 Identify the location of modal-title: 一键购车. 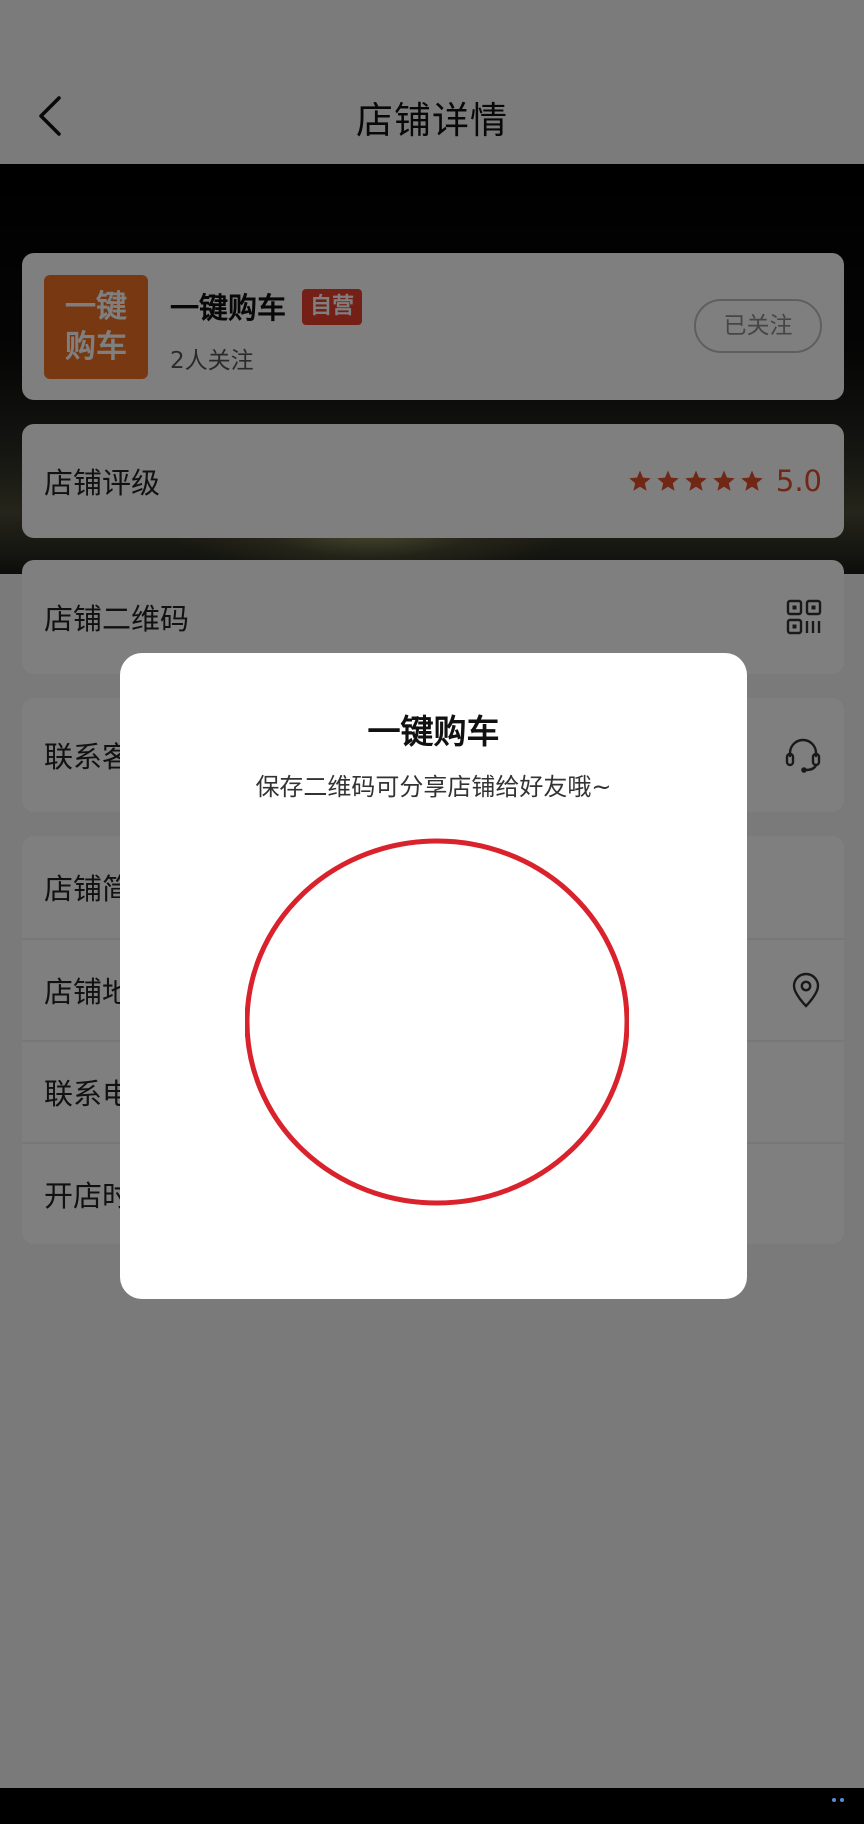
(433, 731).